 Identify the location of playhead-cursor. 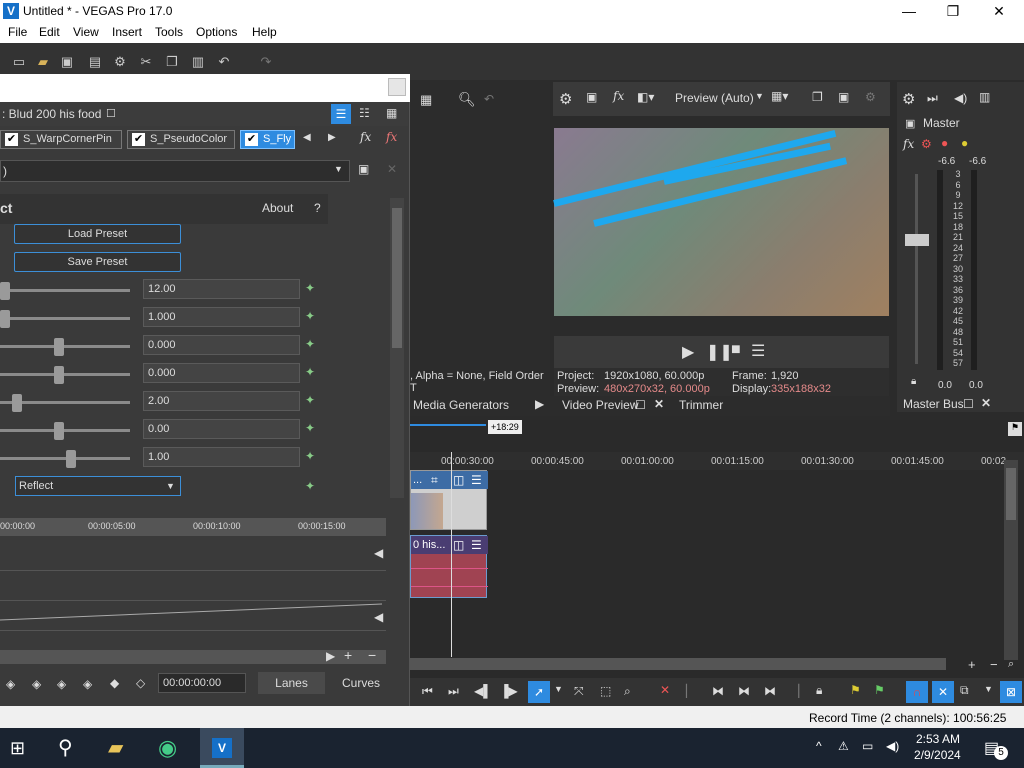
(451, 554).